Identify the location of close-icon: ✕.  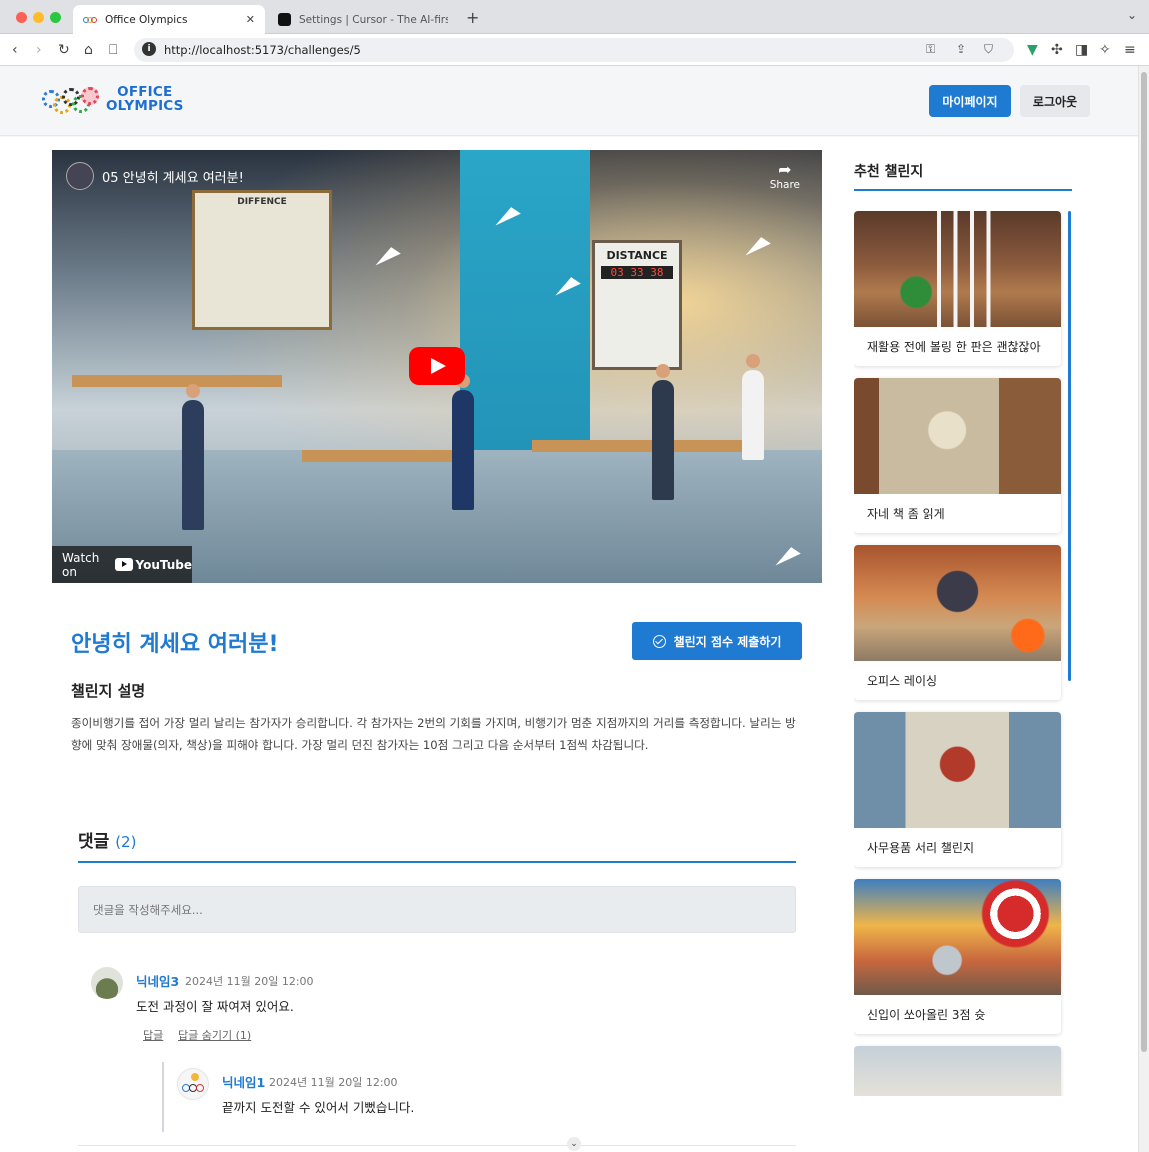
(250, 19).